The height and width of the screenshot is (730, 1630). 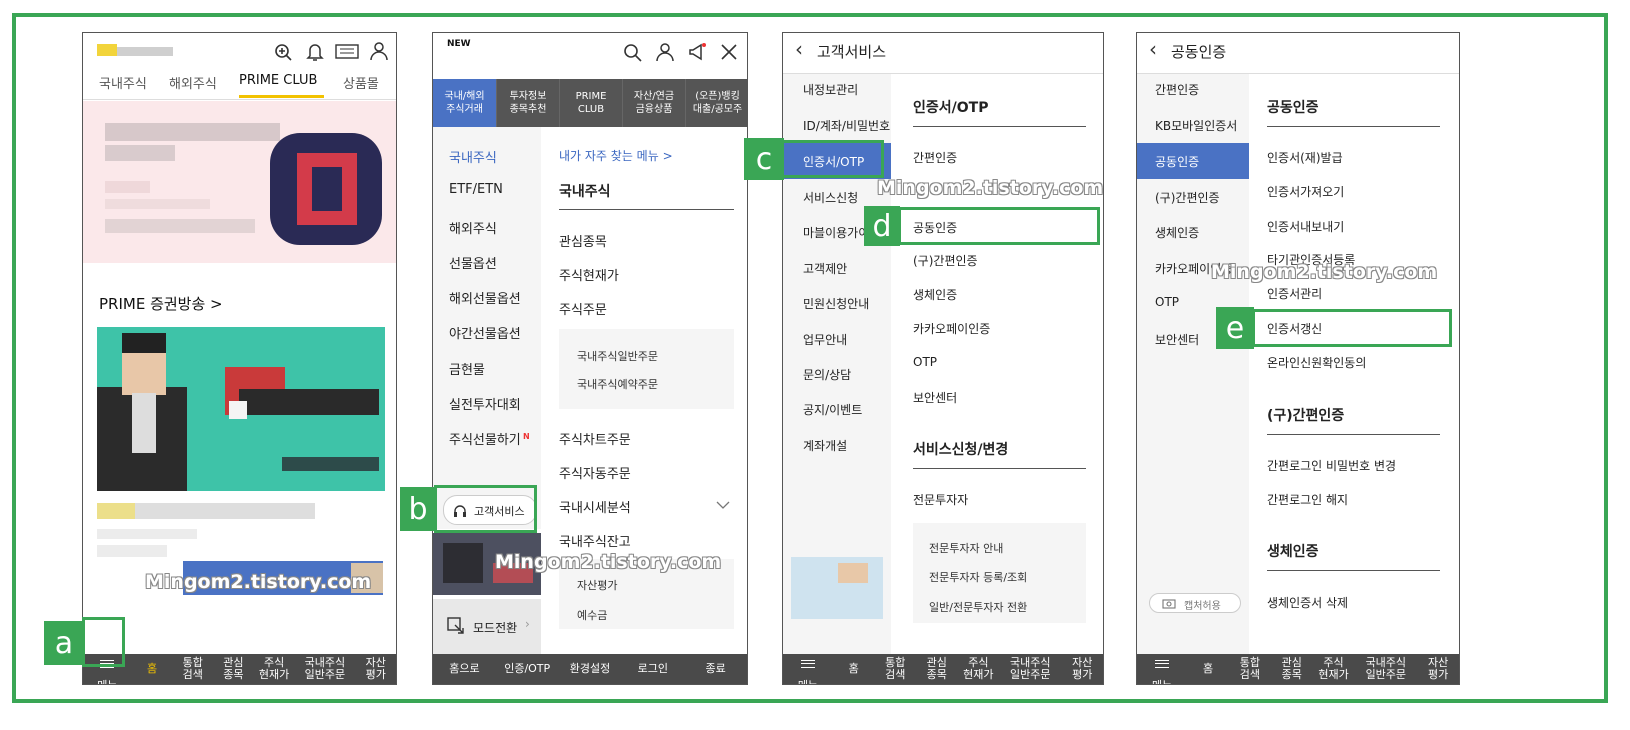 I want to click on menu-item-change-password: 간편로그인 비밀번호 변경, so click(x=1331, y=465).